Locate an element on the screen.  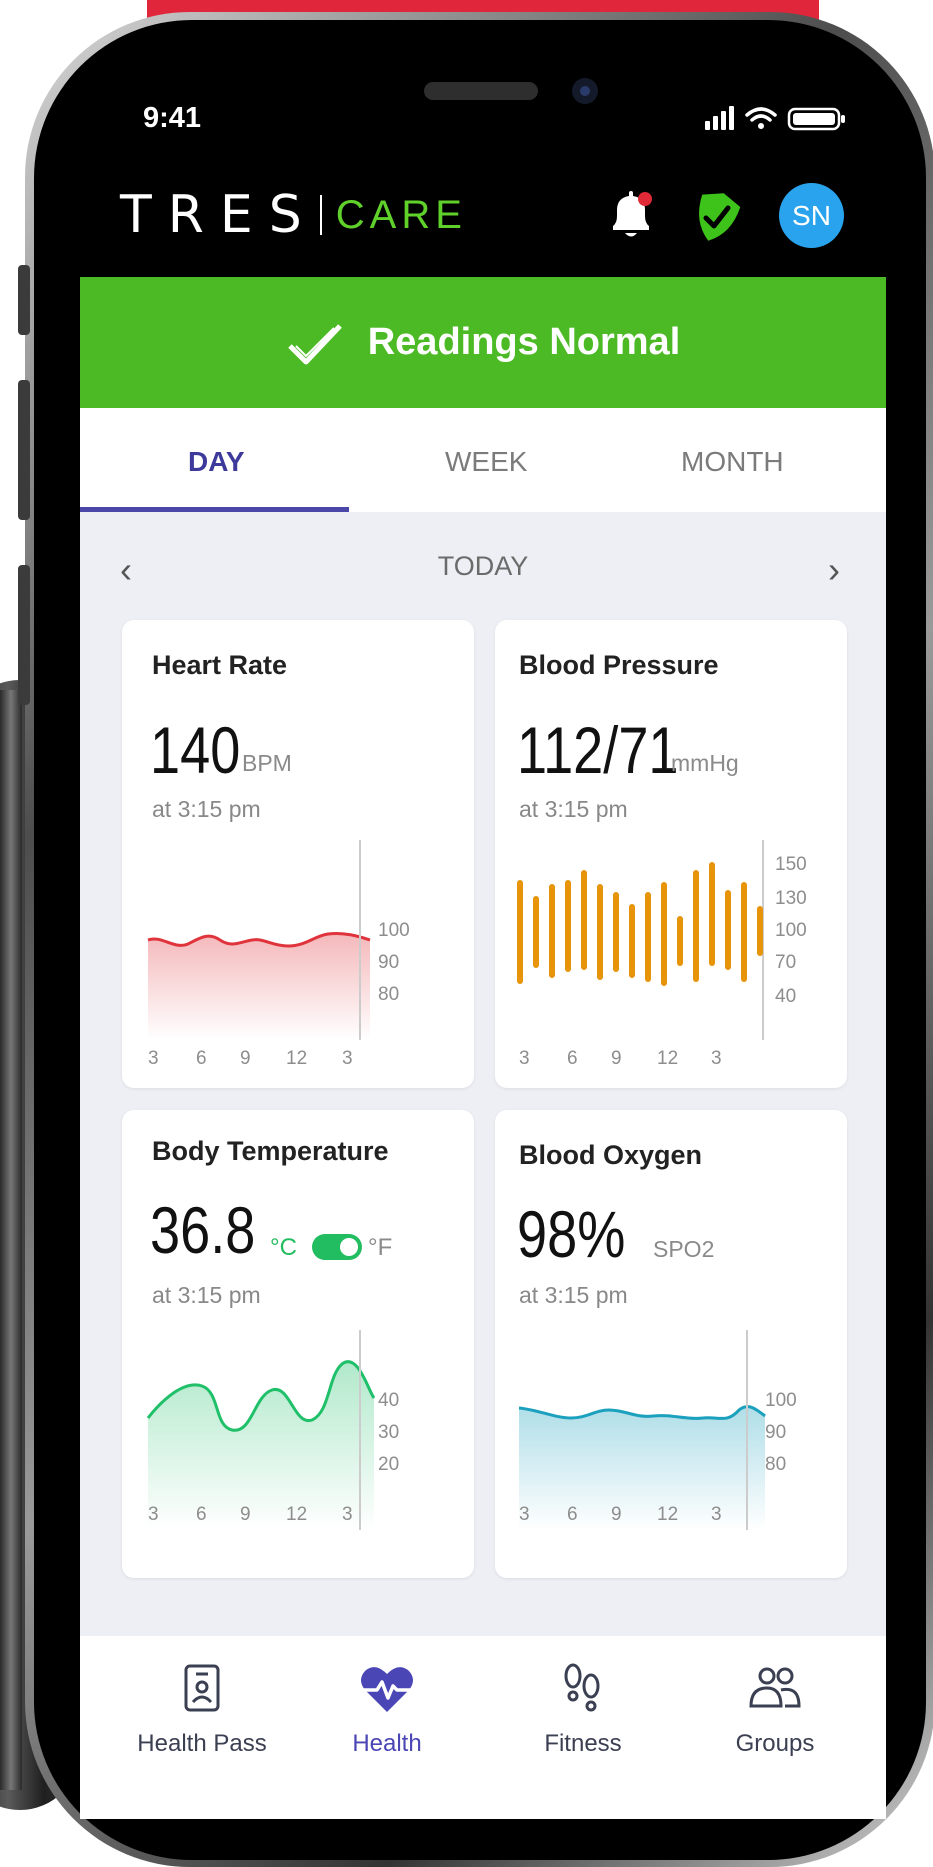
y-tick: 80 is located at coordinates (775, 1464).